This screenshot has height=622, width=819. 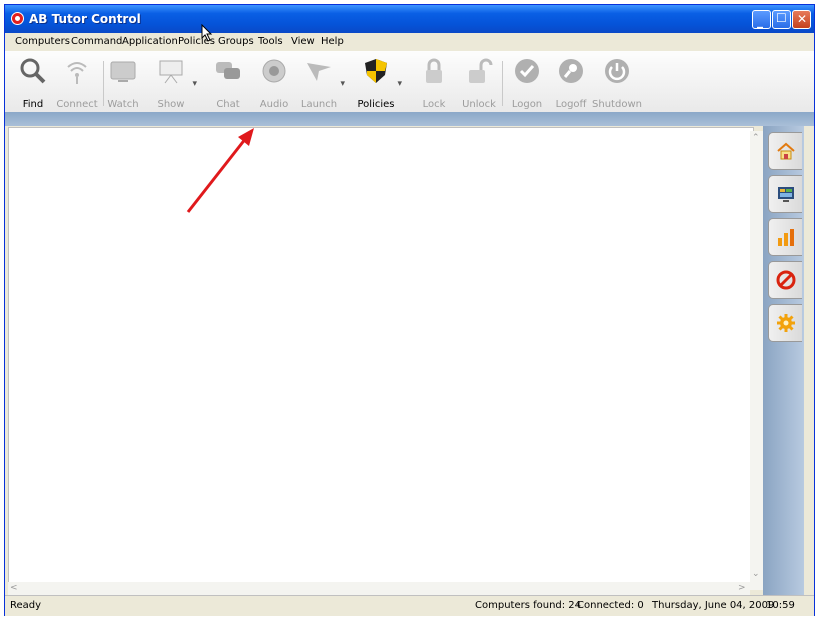 What do you see at coordinates (319, 82) in the screenshot?
I see `launch-button: Launch ▾` at bounding box center [319, 82].